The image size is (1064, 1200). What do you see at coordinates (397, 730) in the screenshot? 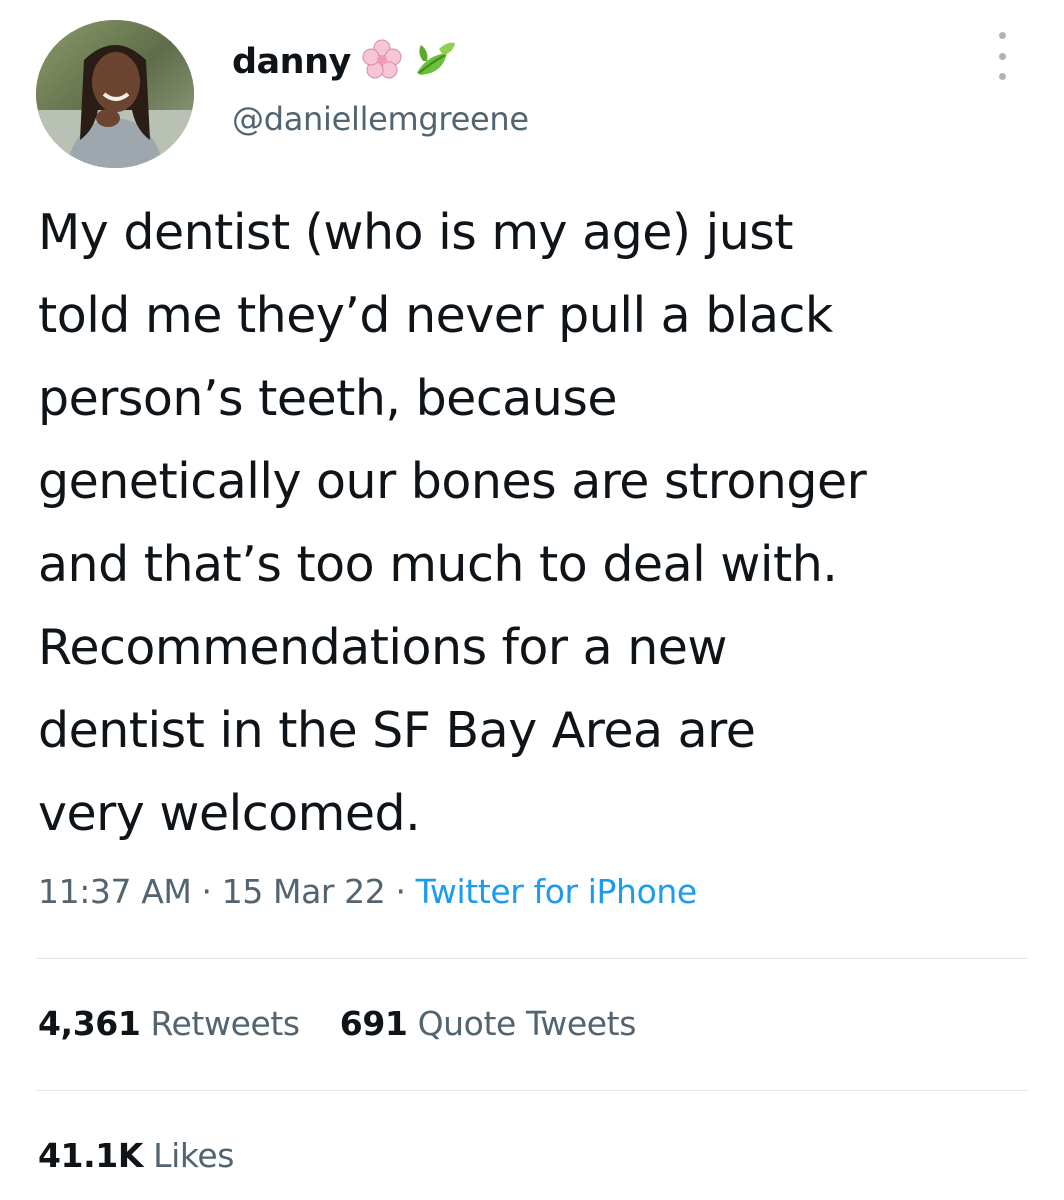
I see `tweet-text-line: dentist in the SF Bay Area are` at bounding box center [397, 730].